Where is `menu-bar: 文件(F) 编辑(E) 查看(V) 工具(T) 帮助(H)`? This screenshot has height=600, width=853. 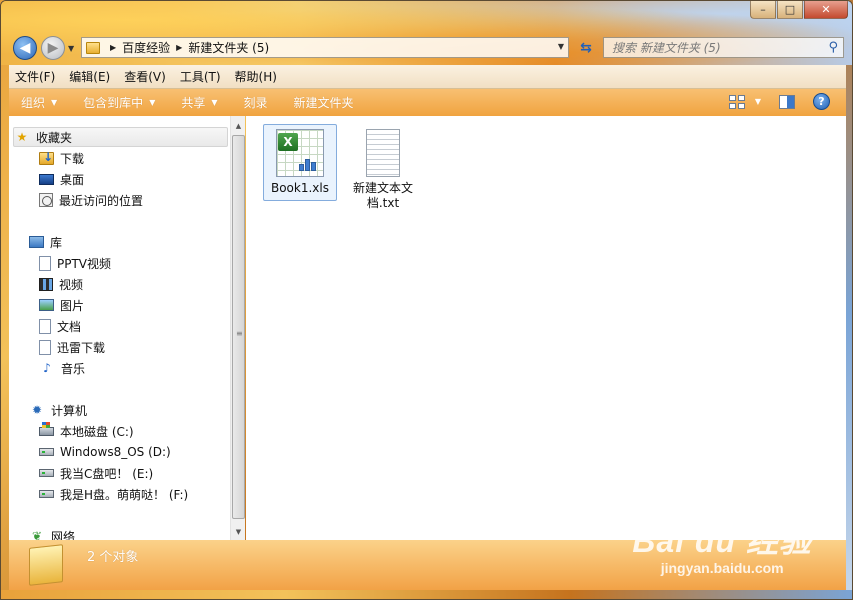
menu-bar: 文件(F) 编辑(E) 查看(V) 工具(T) 帮助(H) is located at coordinates (427, 77).